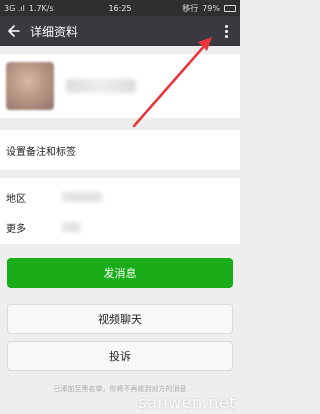  I want to click on set-remark-row: 设置备注和标签, so click(120, 150).